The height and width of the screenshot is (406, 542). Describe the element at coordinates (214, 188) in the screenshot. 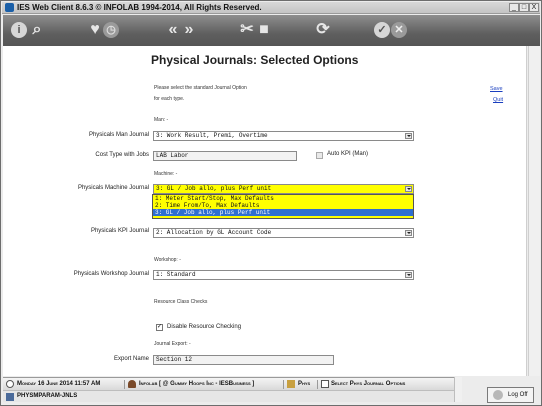

I see `machine-journal-value: 3: GL / Job allo, plus Perf unit` at that location.